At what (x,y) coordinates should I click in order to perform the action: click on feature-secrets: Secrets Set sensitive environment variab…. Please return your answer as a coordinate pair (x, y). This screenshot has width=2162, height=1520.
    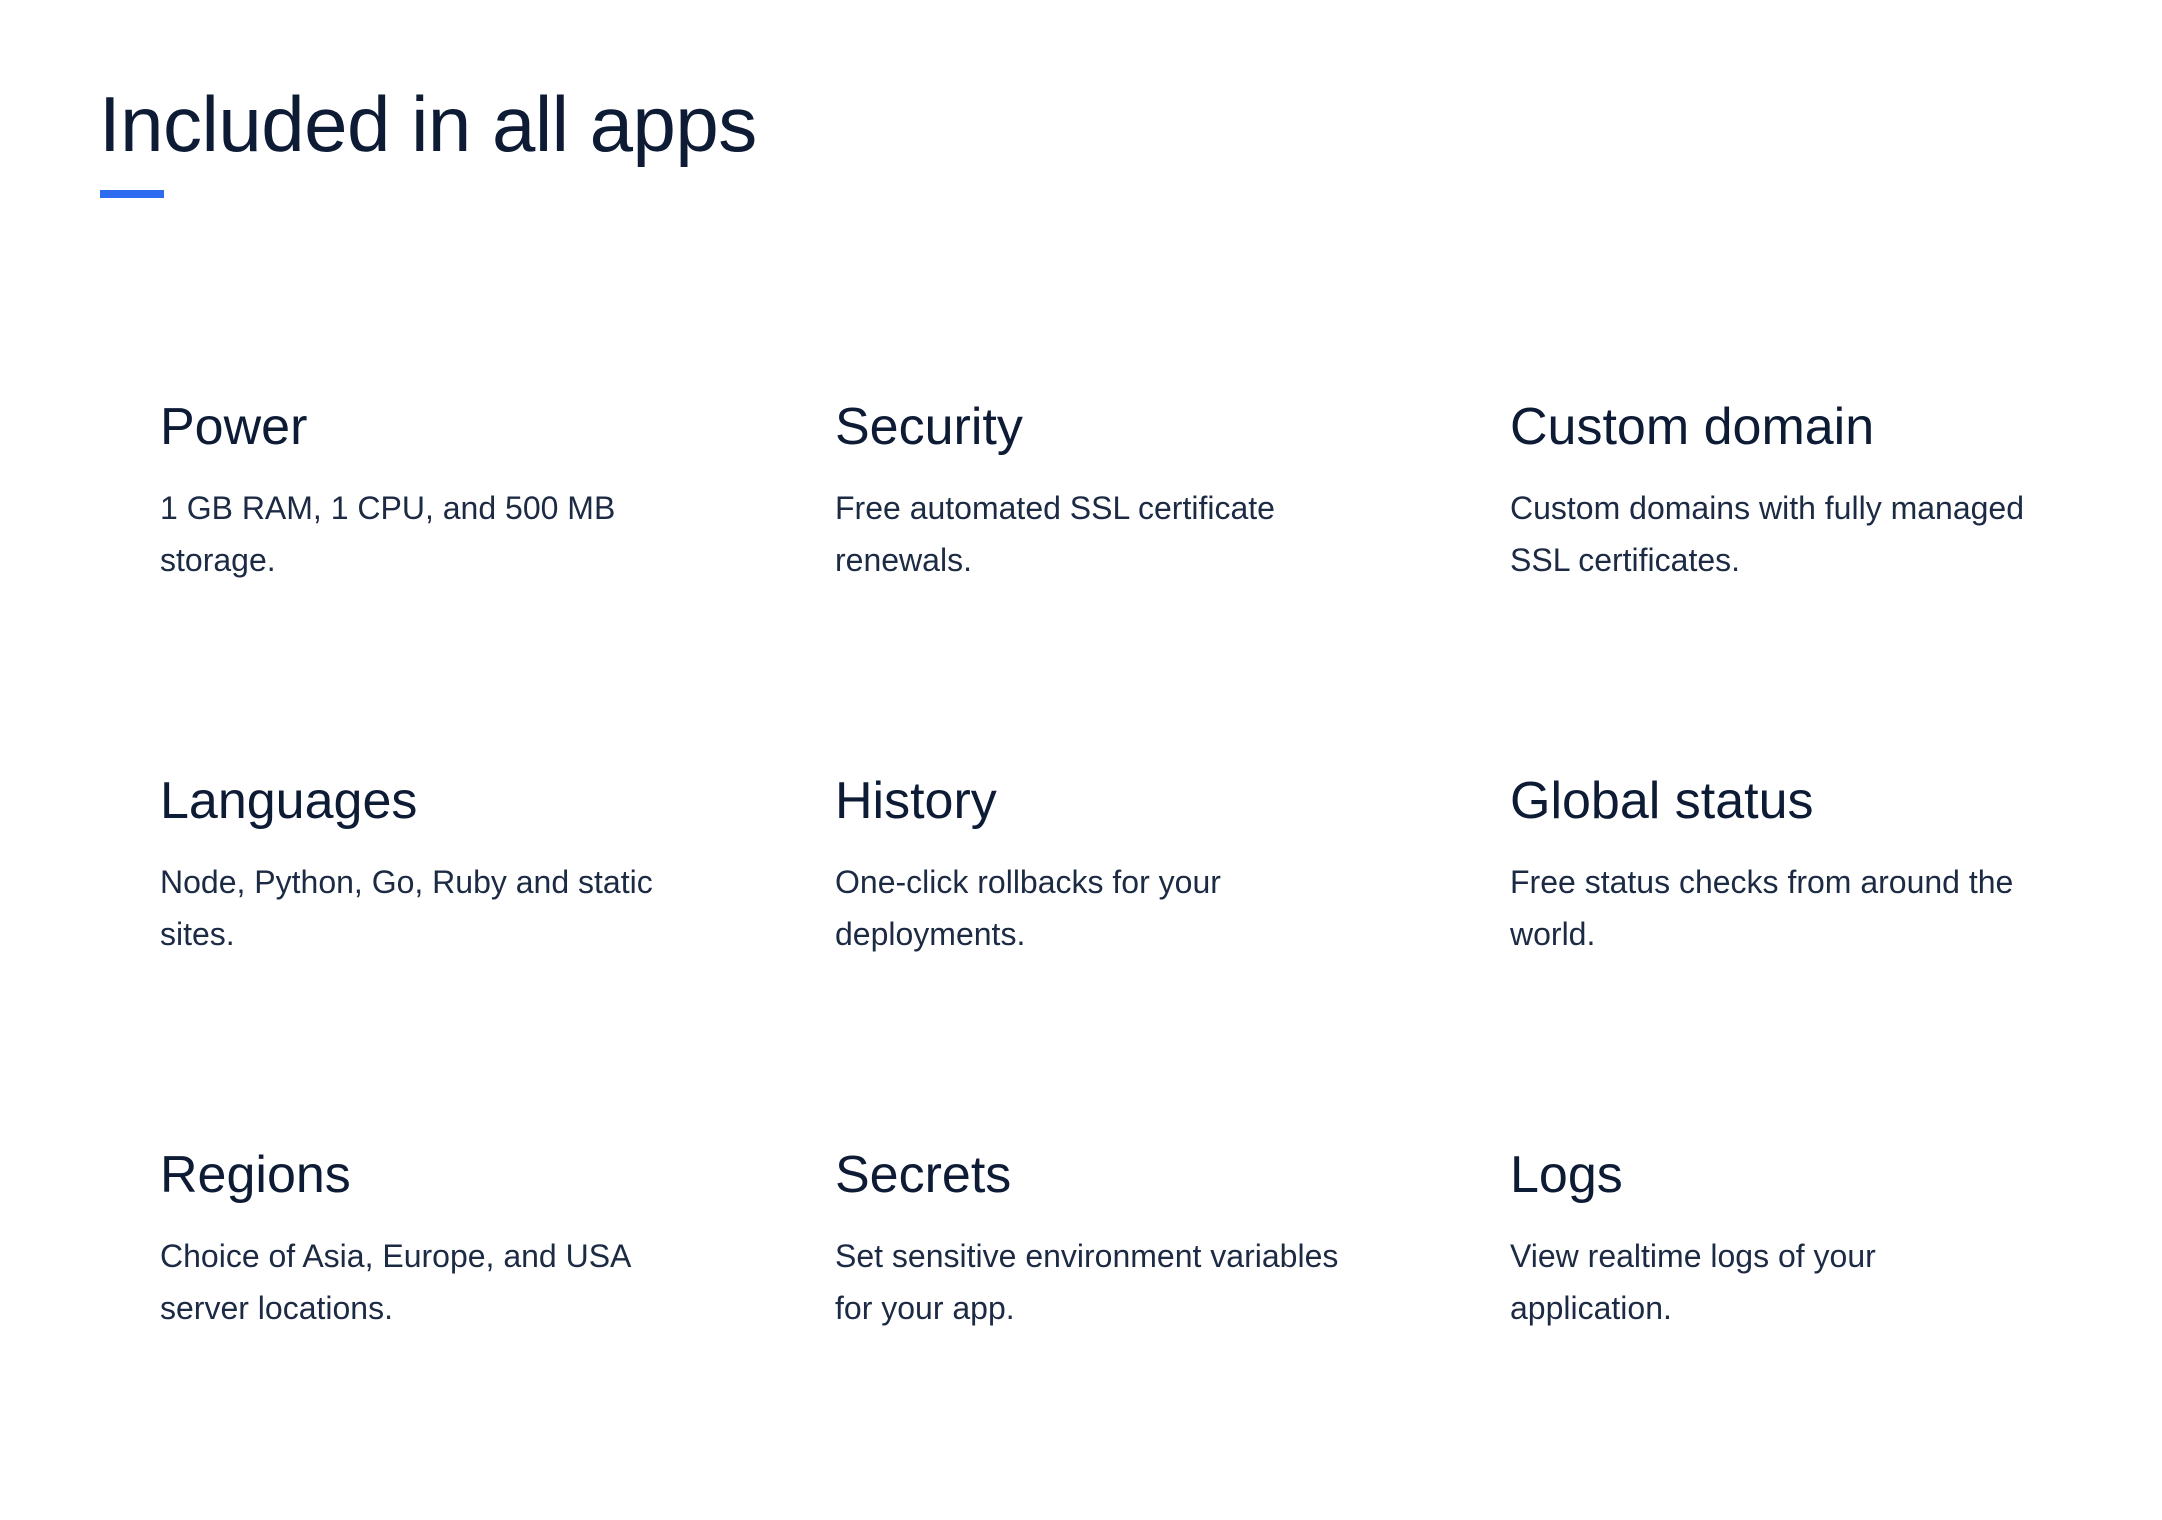
    Looking at the image, I should click on (1172, 1333).